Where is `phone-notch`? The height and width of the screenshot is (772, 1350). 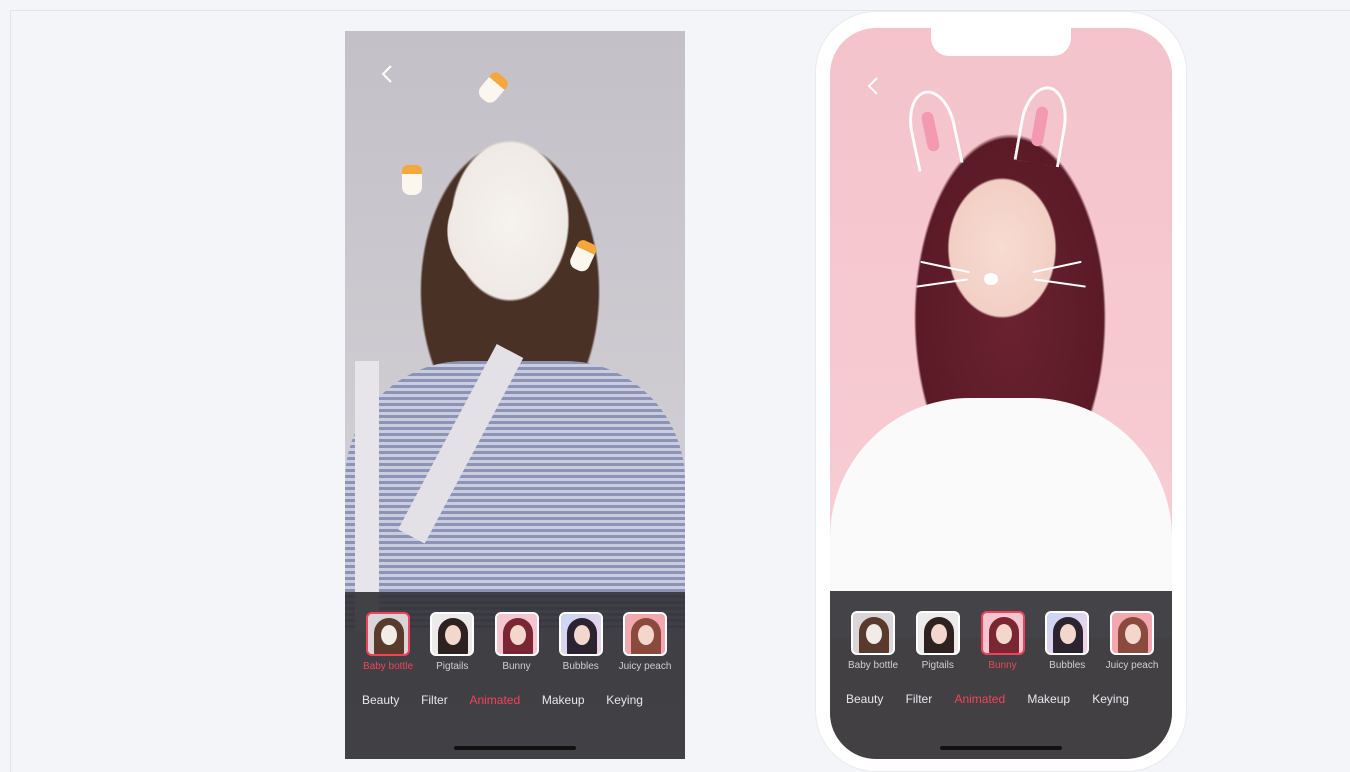
phone-notch is located at coordinates (1001, 42).